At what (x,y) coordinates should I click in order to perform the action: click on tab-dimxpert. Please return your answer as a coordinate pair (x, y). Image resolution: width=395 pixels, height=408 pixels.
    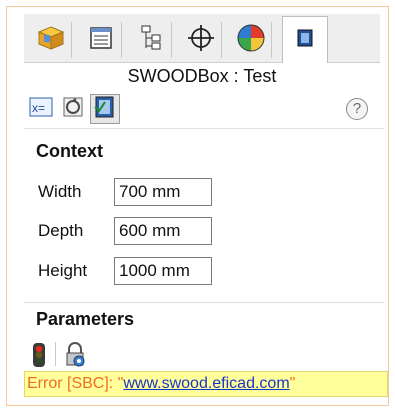
    Looking at the image, I should click on (201, 40).